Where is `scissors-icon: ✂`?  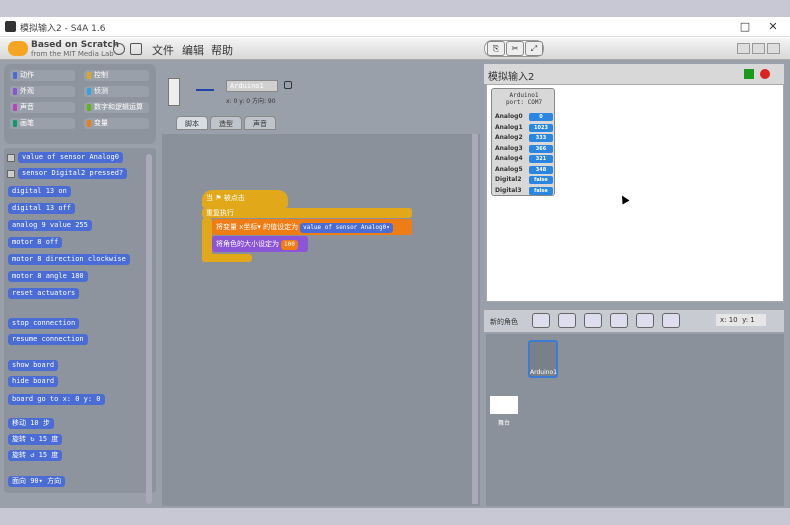 scissors-icon: ✂ is located at coordinates (515, 48).